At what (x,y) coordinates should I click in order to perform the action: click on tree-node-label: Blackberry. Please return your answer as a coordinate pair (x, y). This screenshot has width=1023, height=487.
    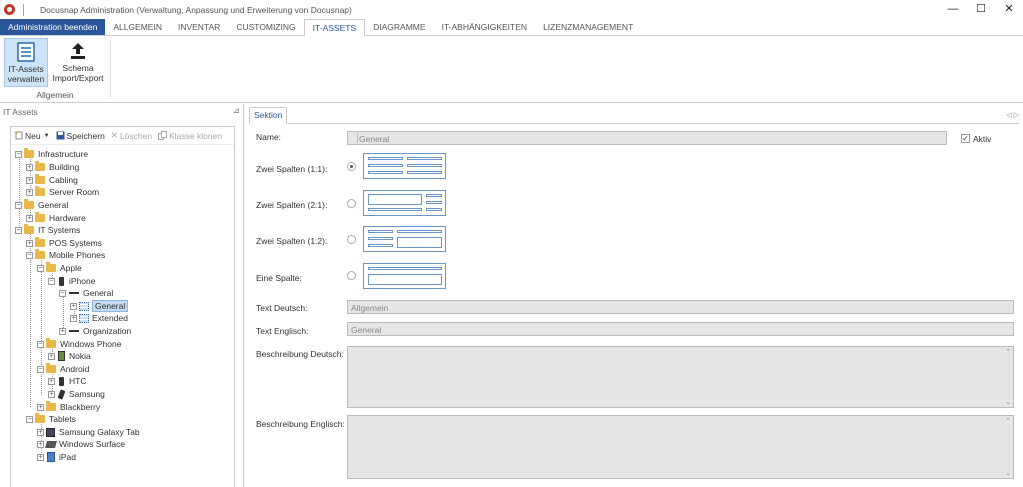
    Looking at the image, I should click on (80, 407).